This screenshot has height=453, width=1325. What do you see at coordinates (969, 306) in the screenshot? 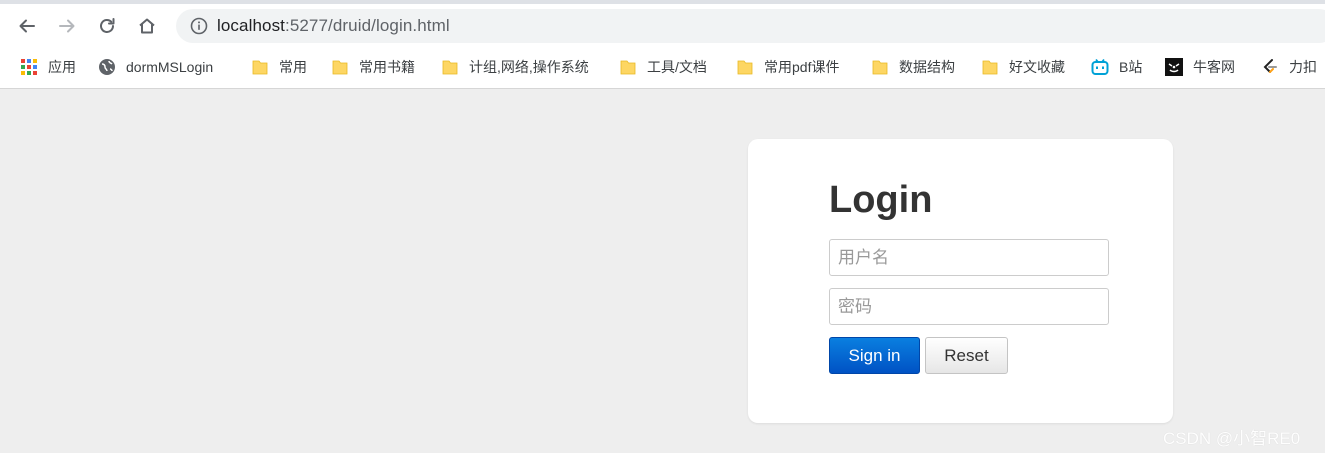
I see `password-input` at bounding box center [969, 306].